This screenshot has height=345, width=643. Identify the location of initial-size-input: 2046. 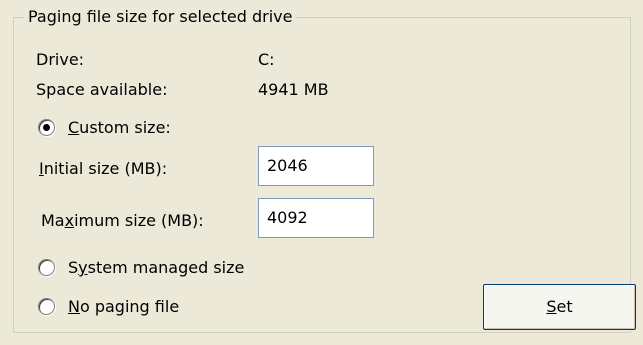
(316, 166).